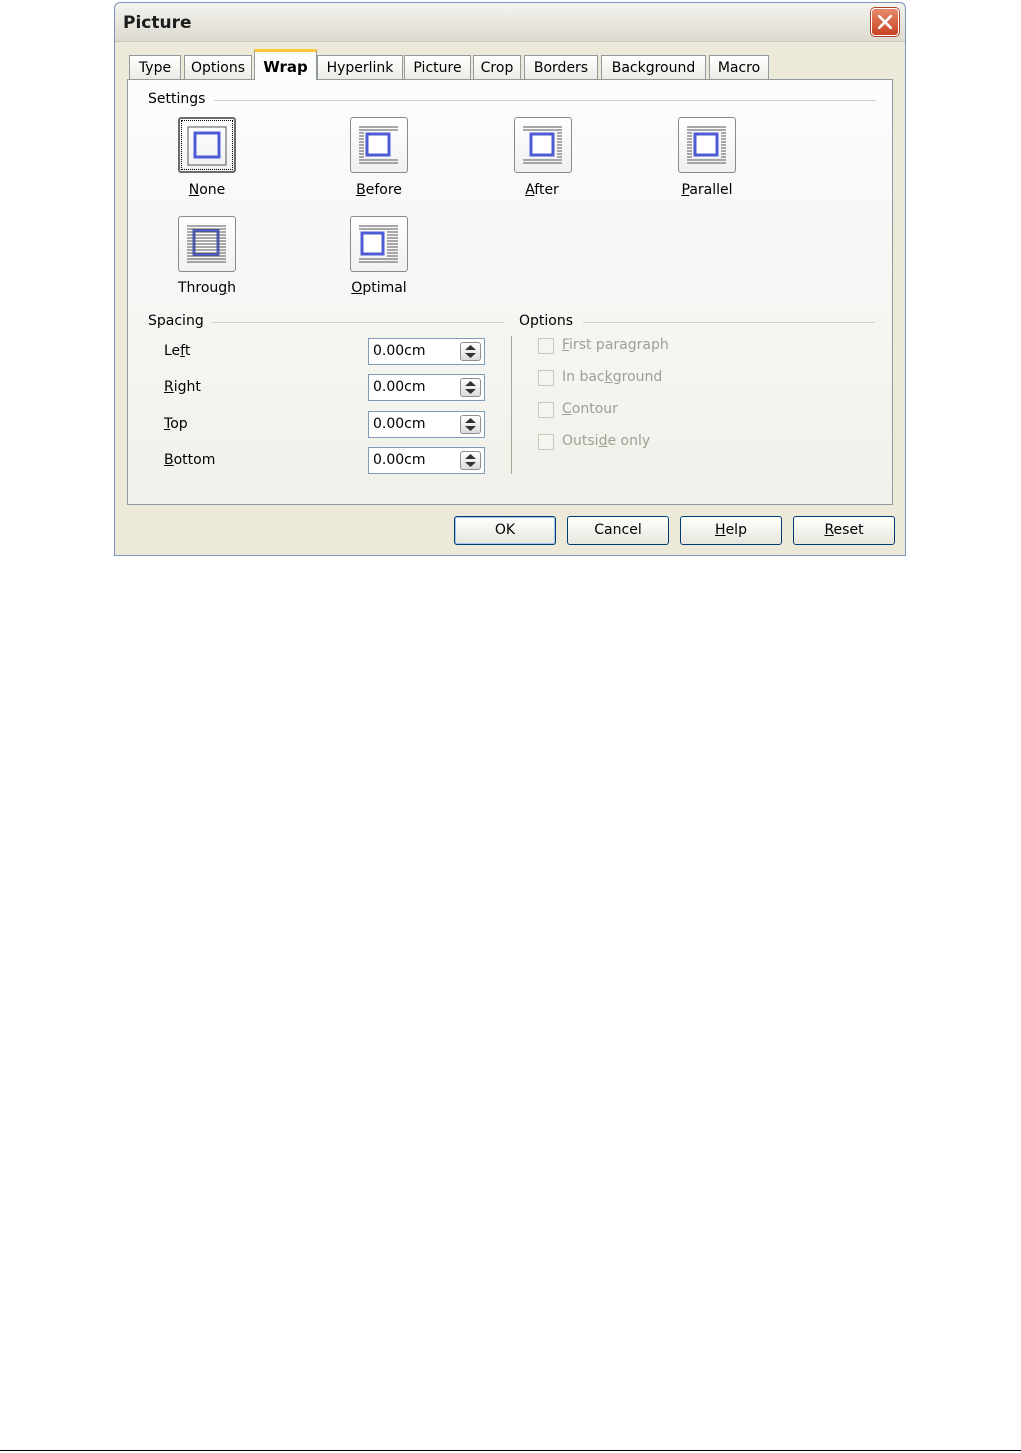 The width and height of the screenshot is (1021, 1453). I want to click on help-button: Help, so click(731, 530).